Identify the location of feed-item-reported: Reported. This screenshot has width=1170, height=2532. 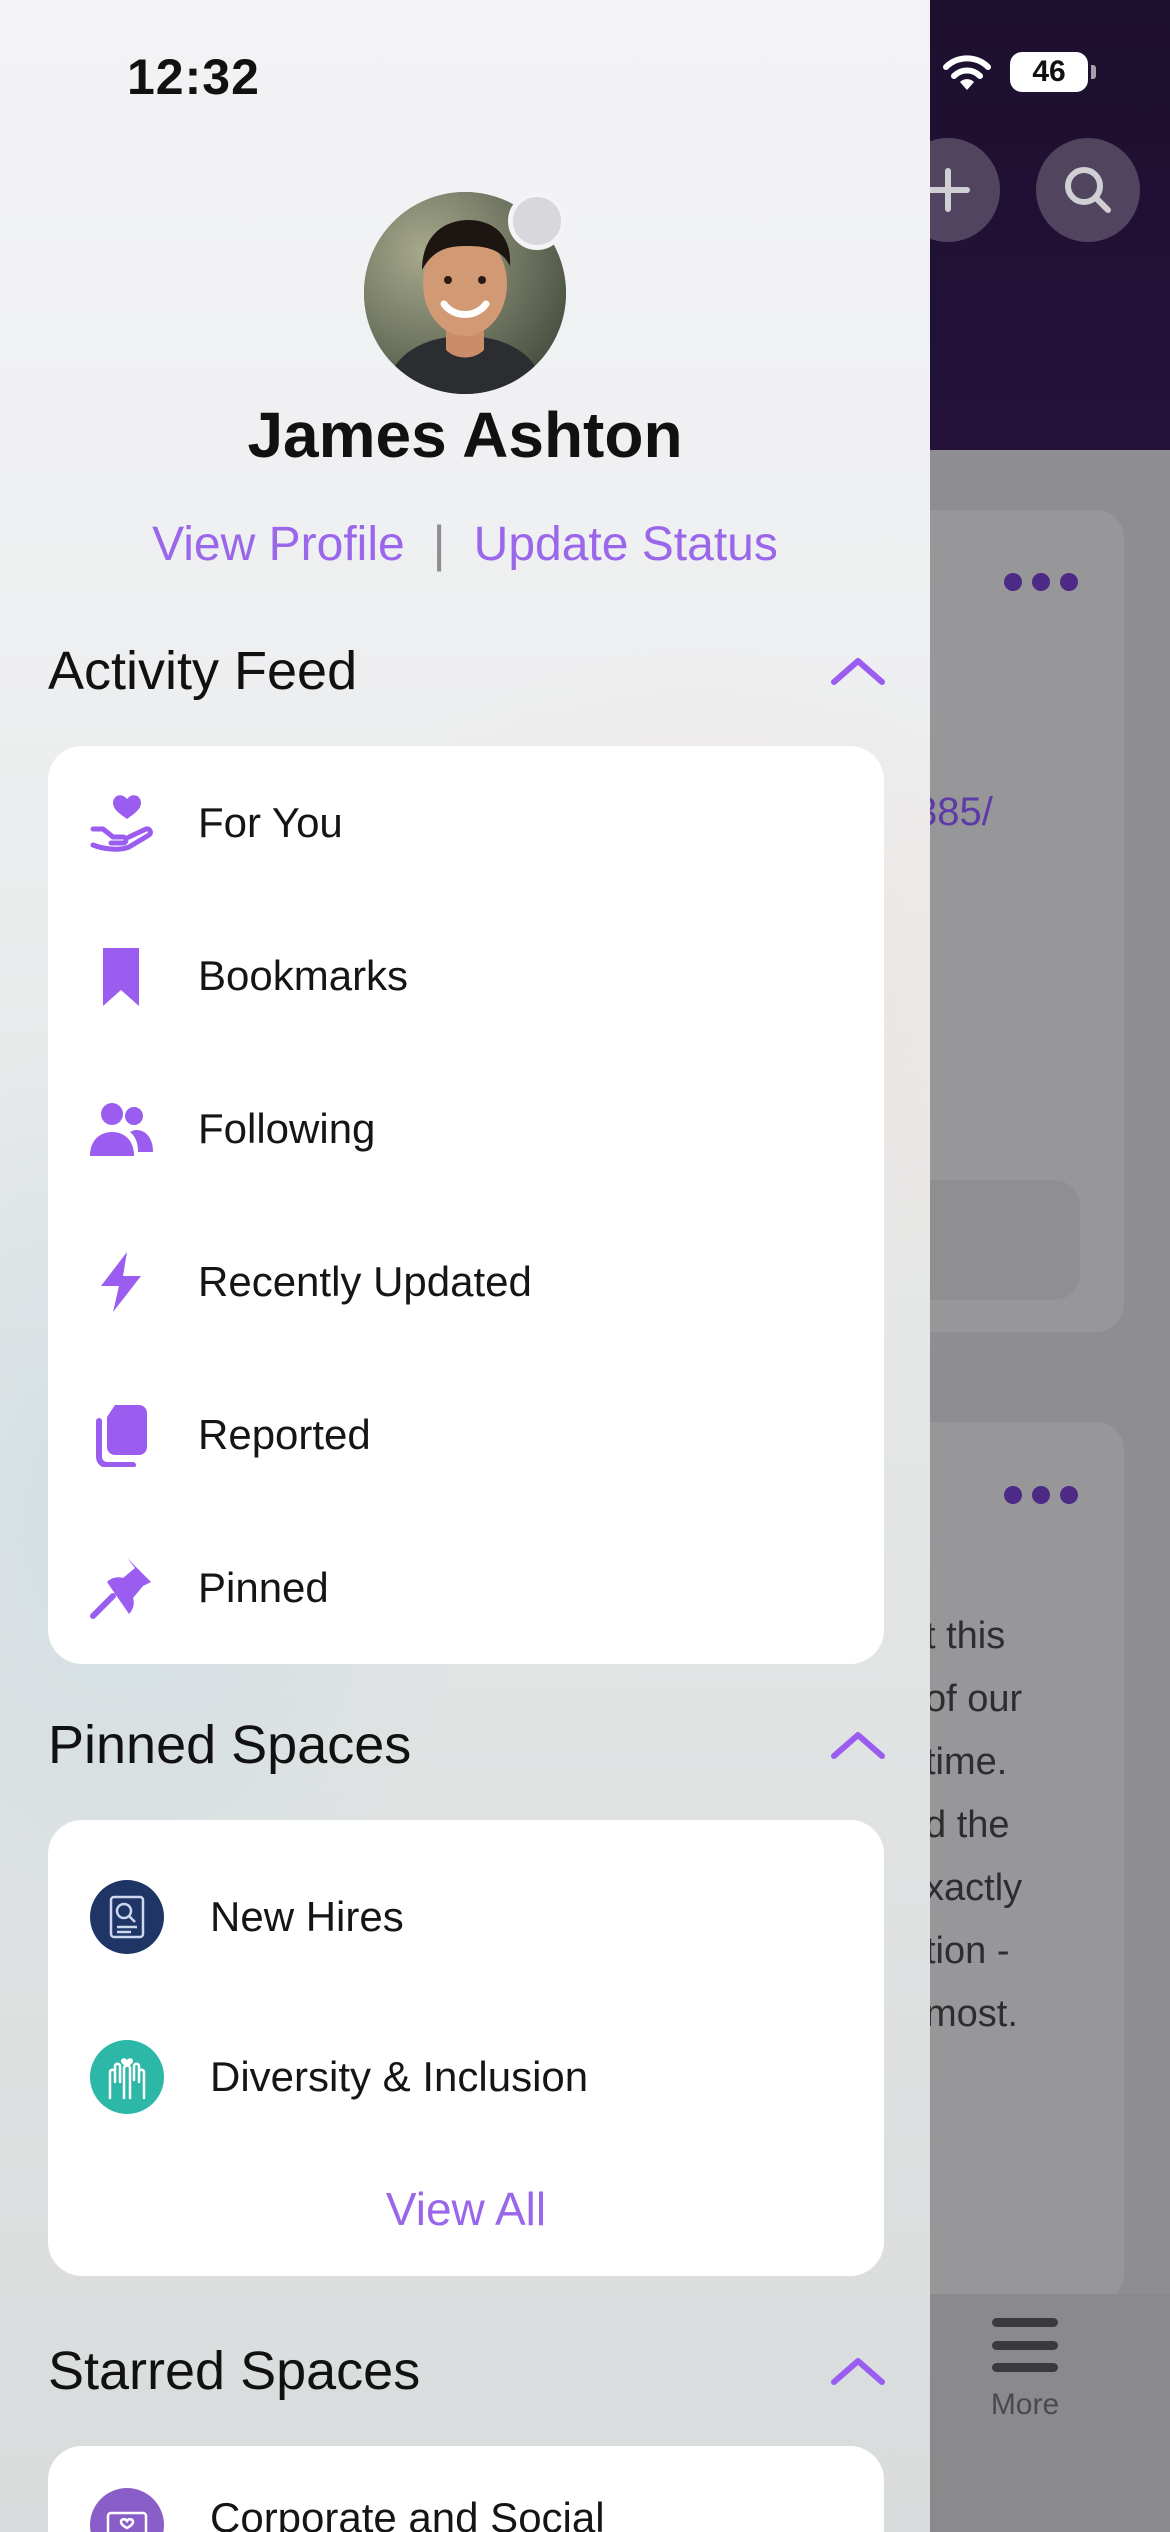
(466, 1434).